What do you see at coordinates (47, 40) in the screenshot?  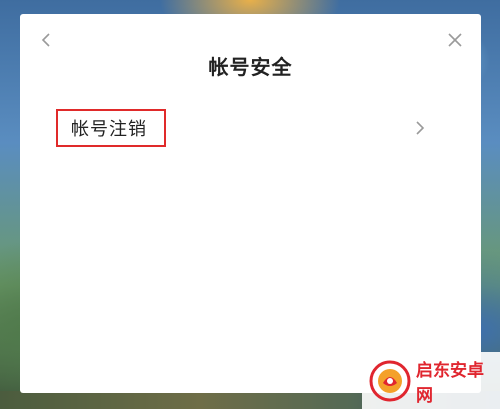 I see `chevron-left-icon` at bounding box center [47, 40].